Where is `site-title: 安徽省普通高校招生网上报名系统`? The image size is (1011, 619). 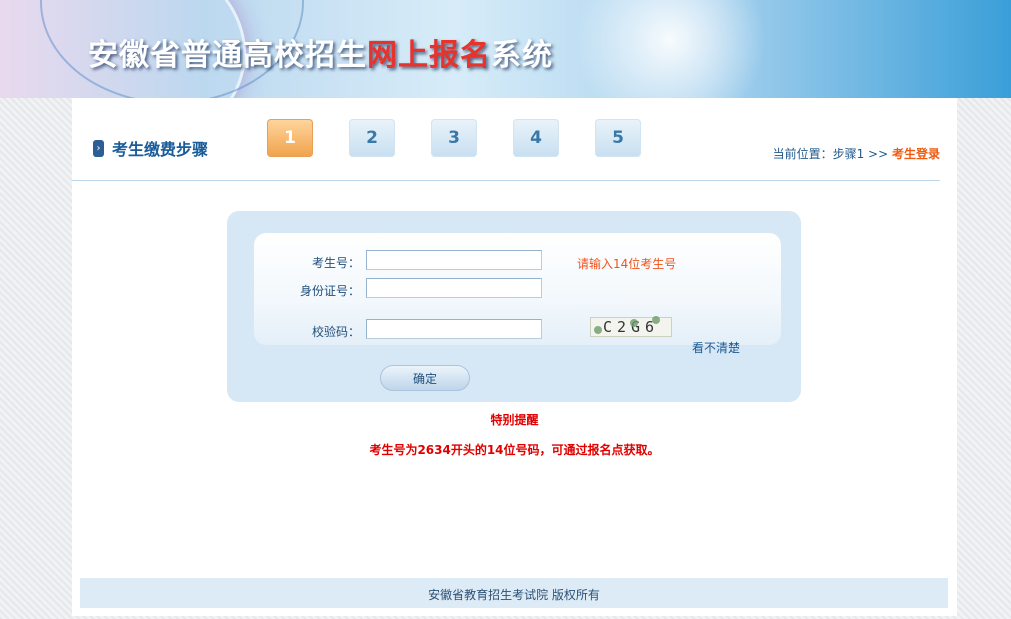 site-title: 安徽省普通高校招生网上报名系统 is located at coordinates (320, 52).